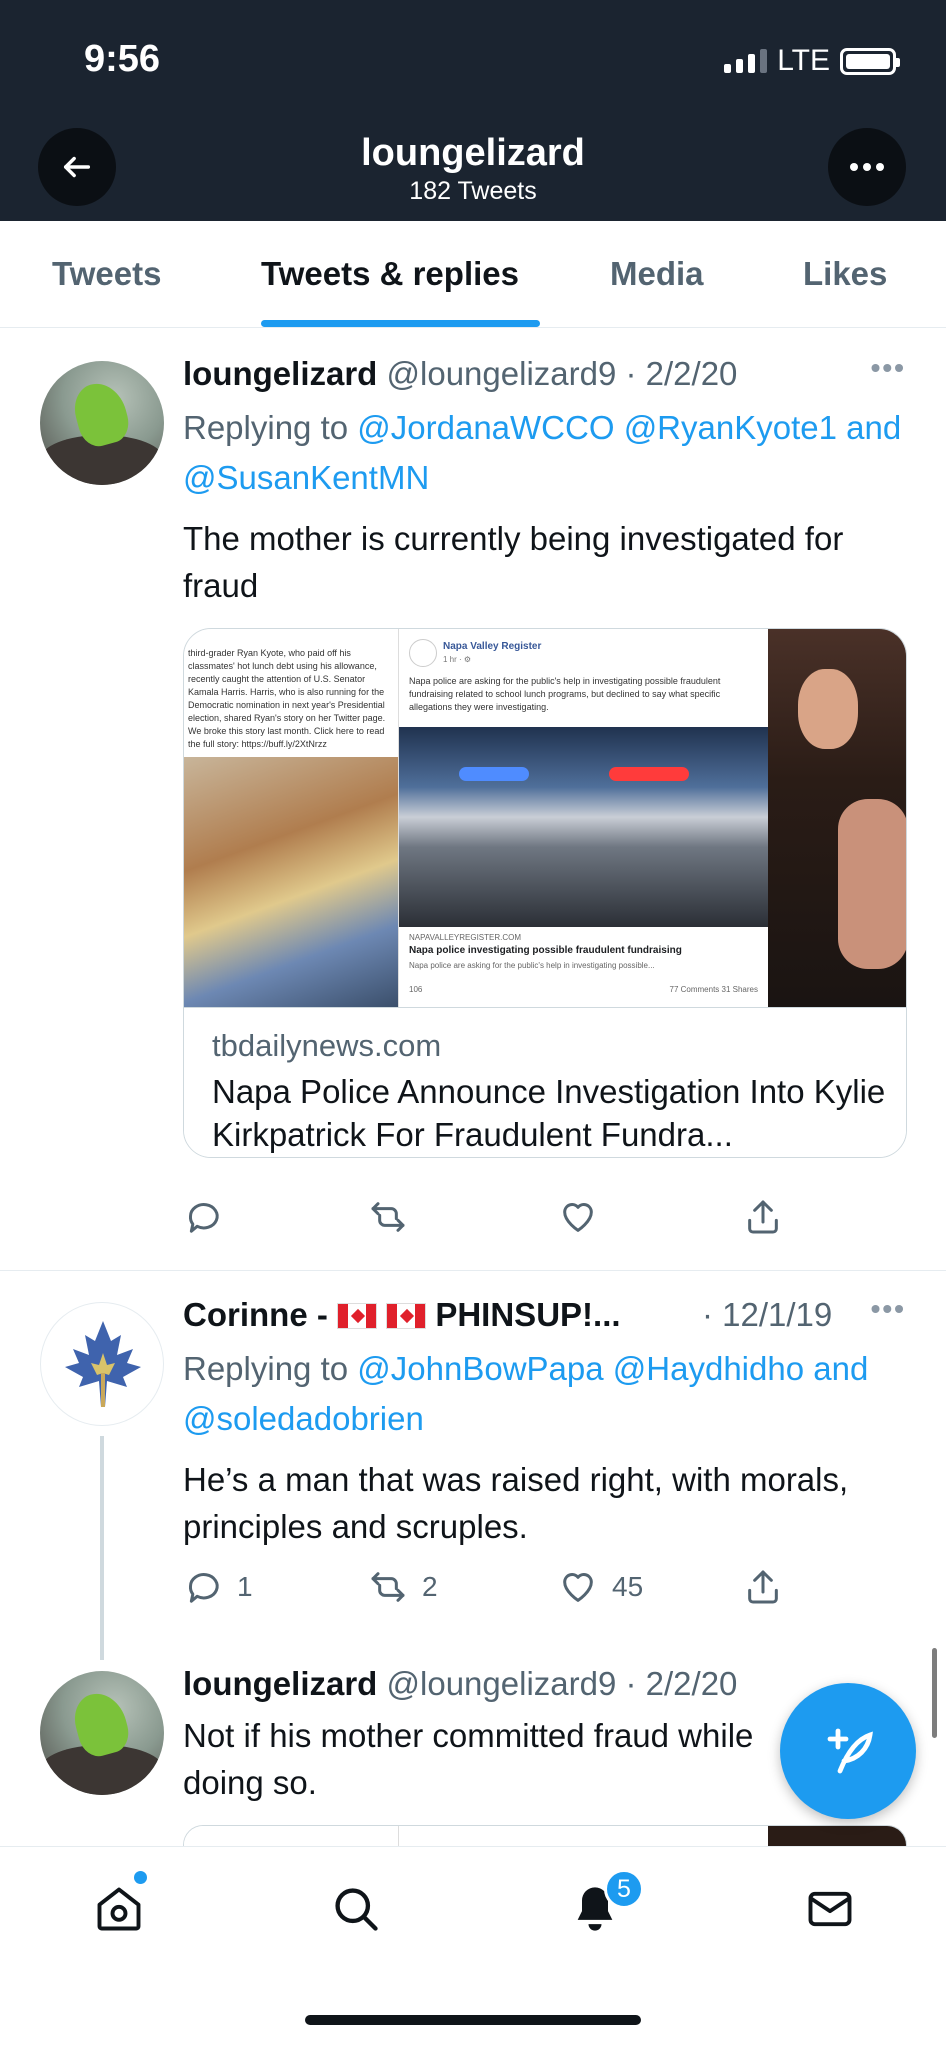 The height and width of the screenshot is (2048, 946). I want to click on source-time: 1 hr · ⚙, so click(457, 659).